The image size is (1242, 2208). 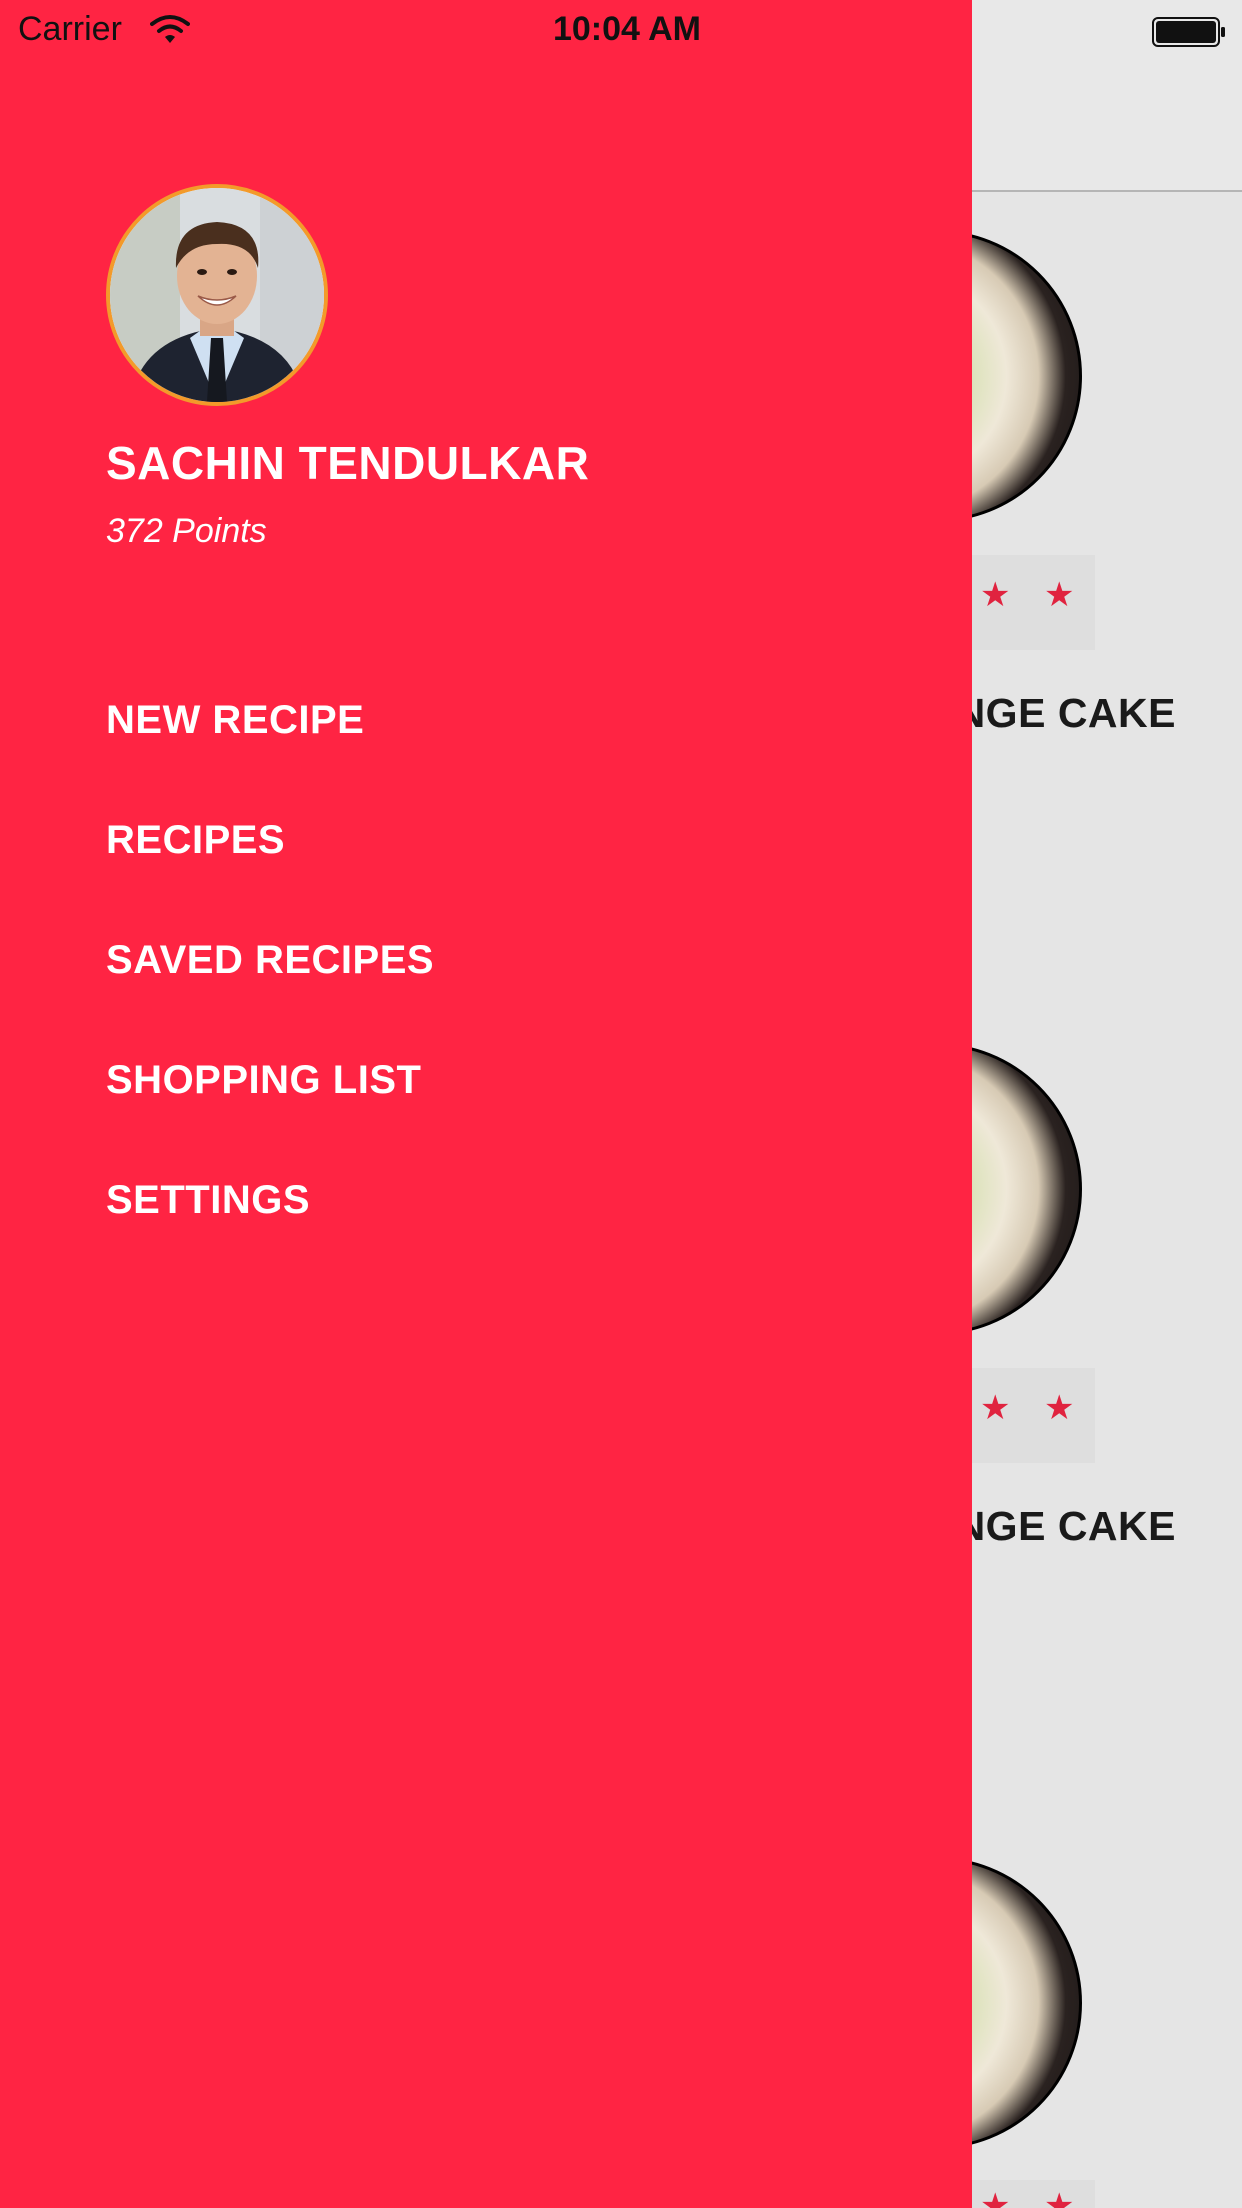 I want to click on menu-item-label: RECIPES, so click(x=196, y=839).